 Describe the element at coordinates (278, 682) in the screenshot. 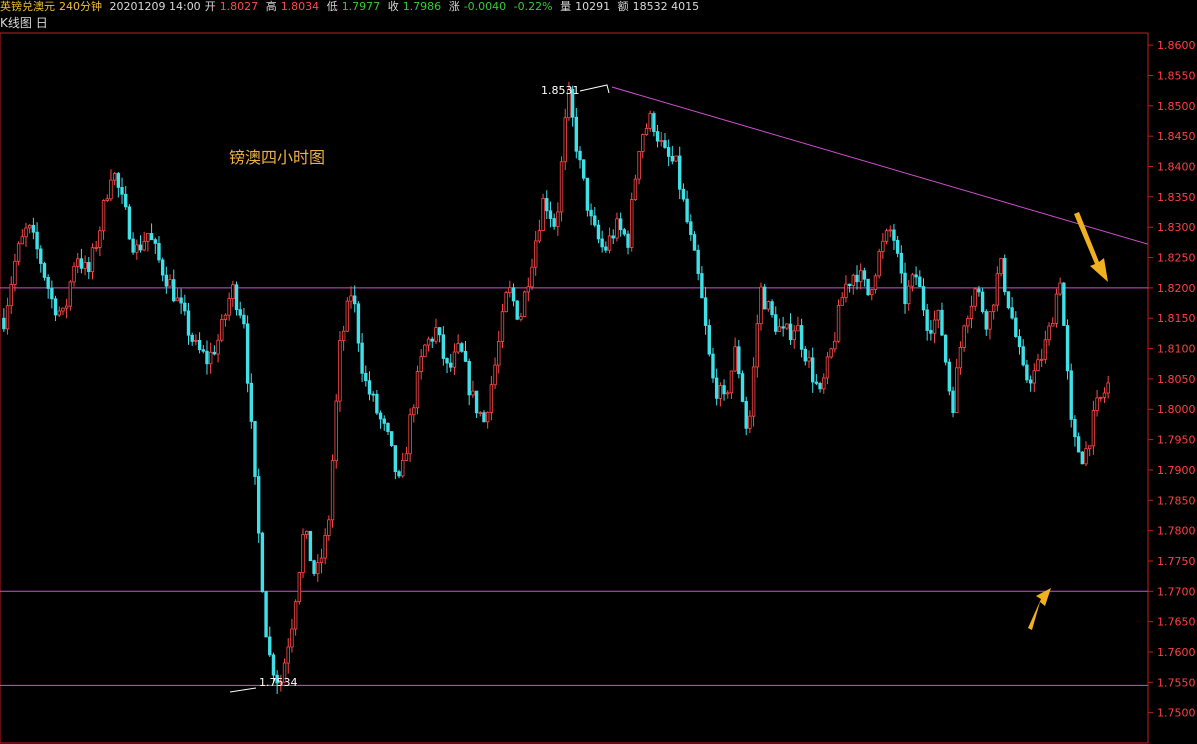

I see `low-price-label: 1.7534` at that location.